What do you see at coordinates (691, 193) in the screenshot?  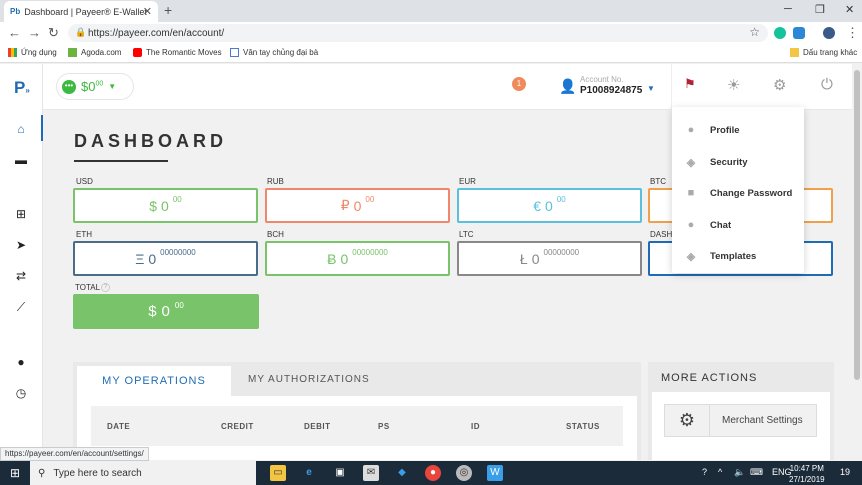 I see `lock-icon: ■` at bounding box center [691, 193].